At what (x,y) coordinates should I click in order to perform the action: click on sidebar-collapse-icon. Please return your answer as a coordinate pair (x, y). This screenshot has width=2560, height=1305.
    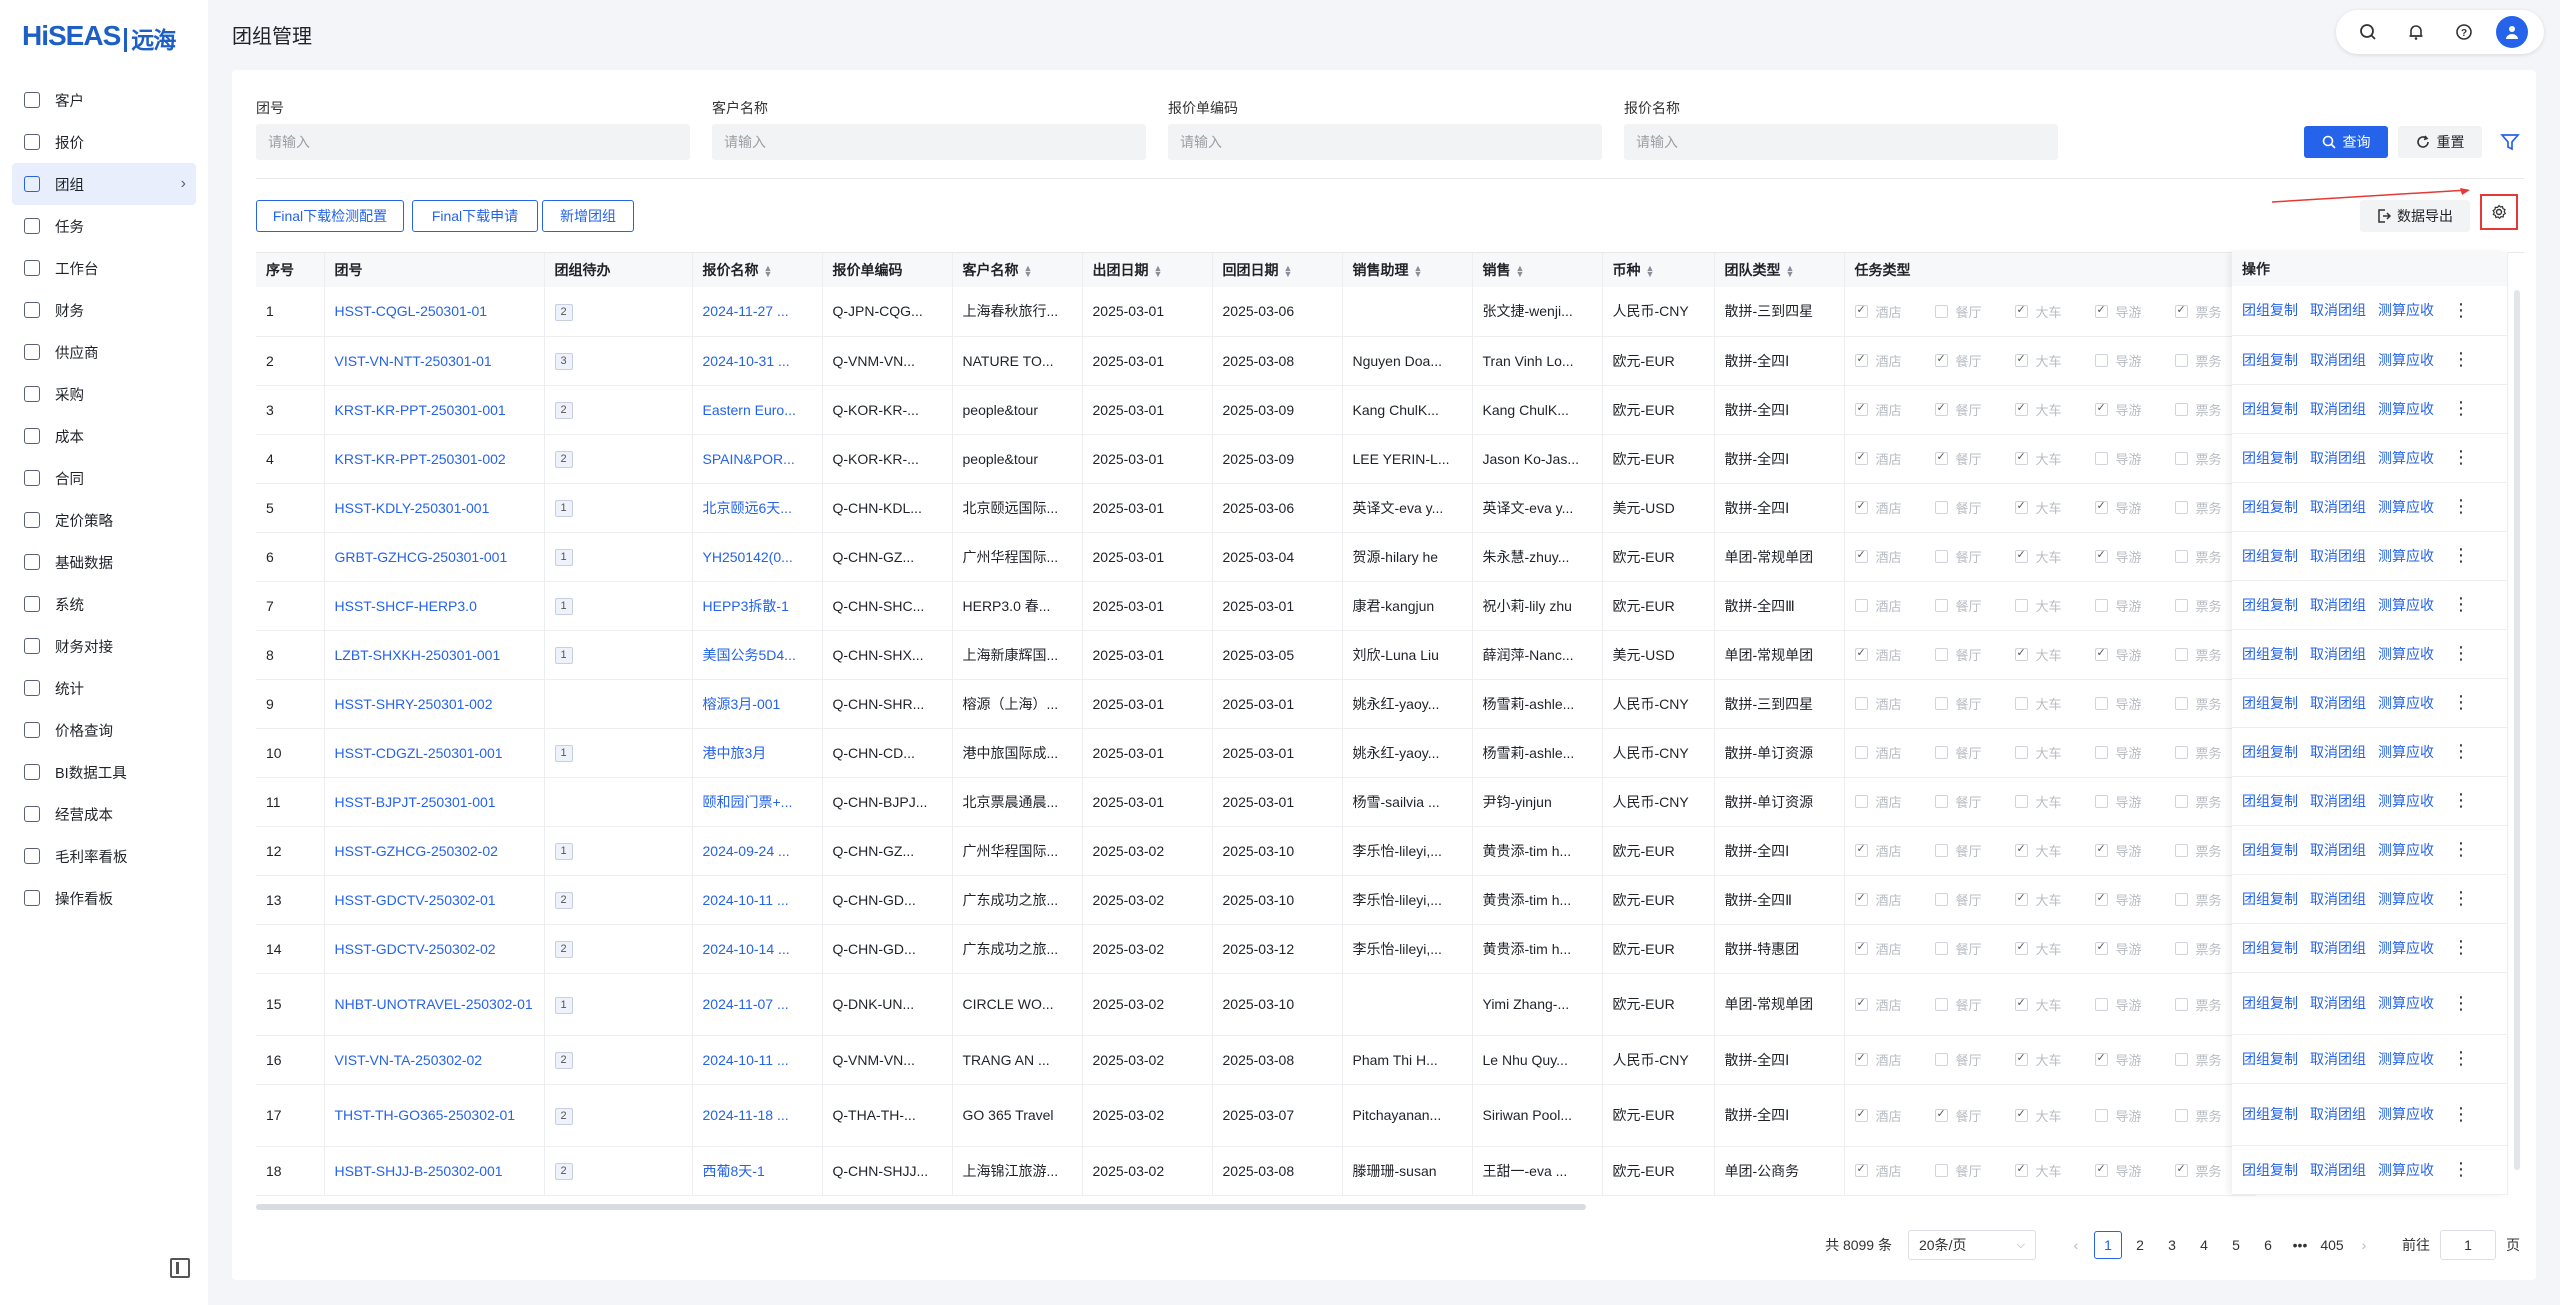
    Looking at the image, I should click on (180, 1268).